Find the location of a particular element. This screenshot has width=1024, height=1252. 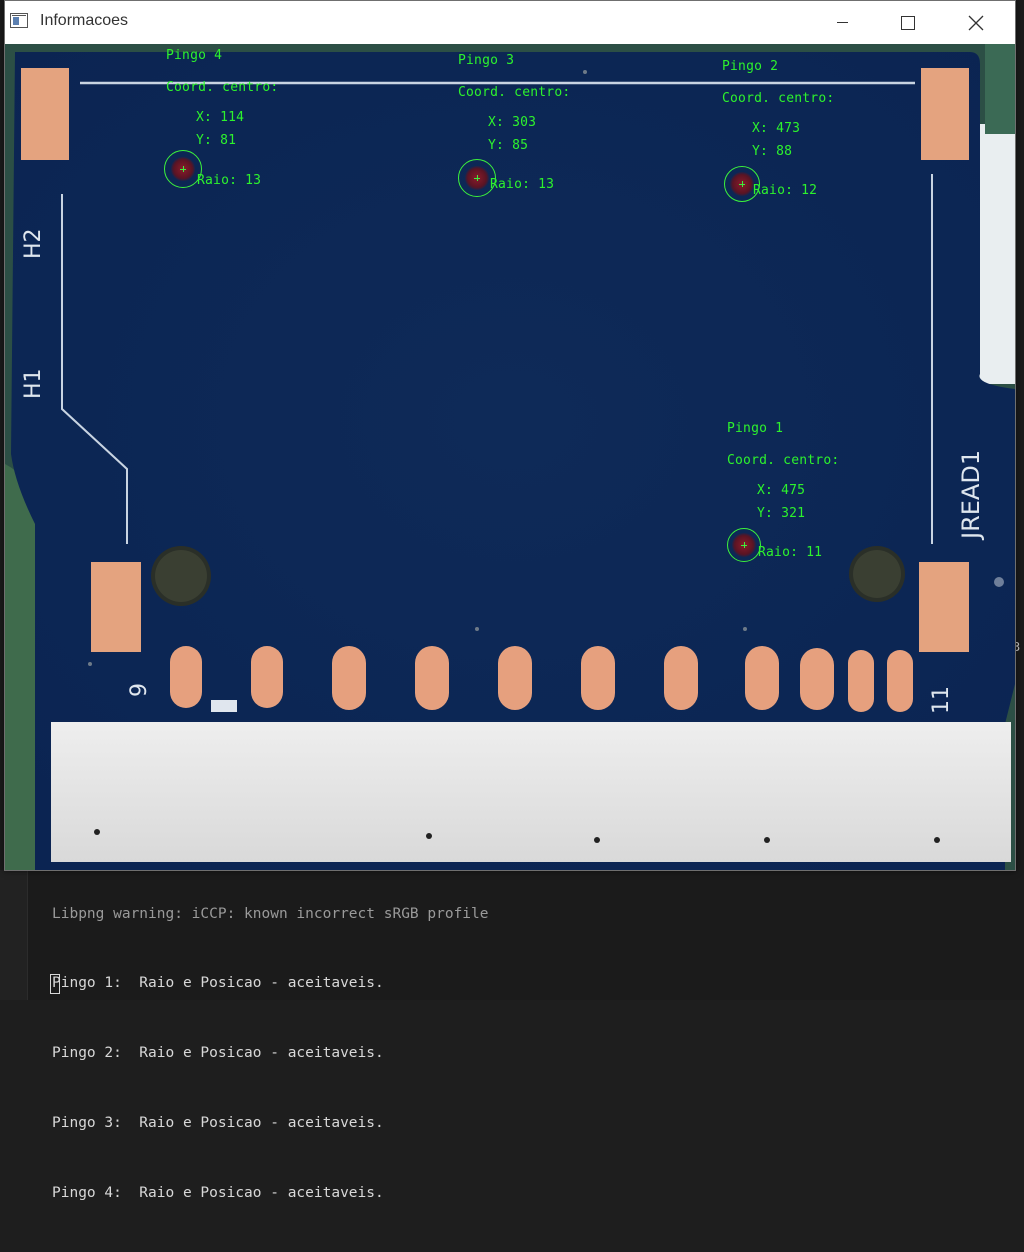

drop-2-radius: Raio: 12 is located at coordinates (785, 190).